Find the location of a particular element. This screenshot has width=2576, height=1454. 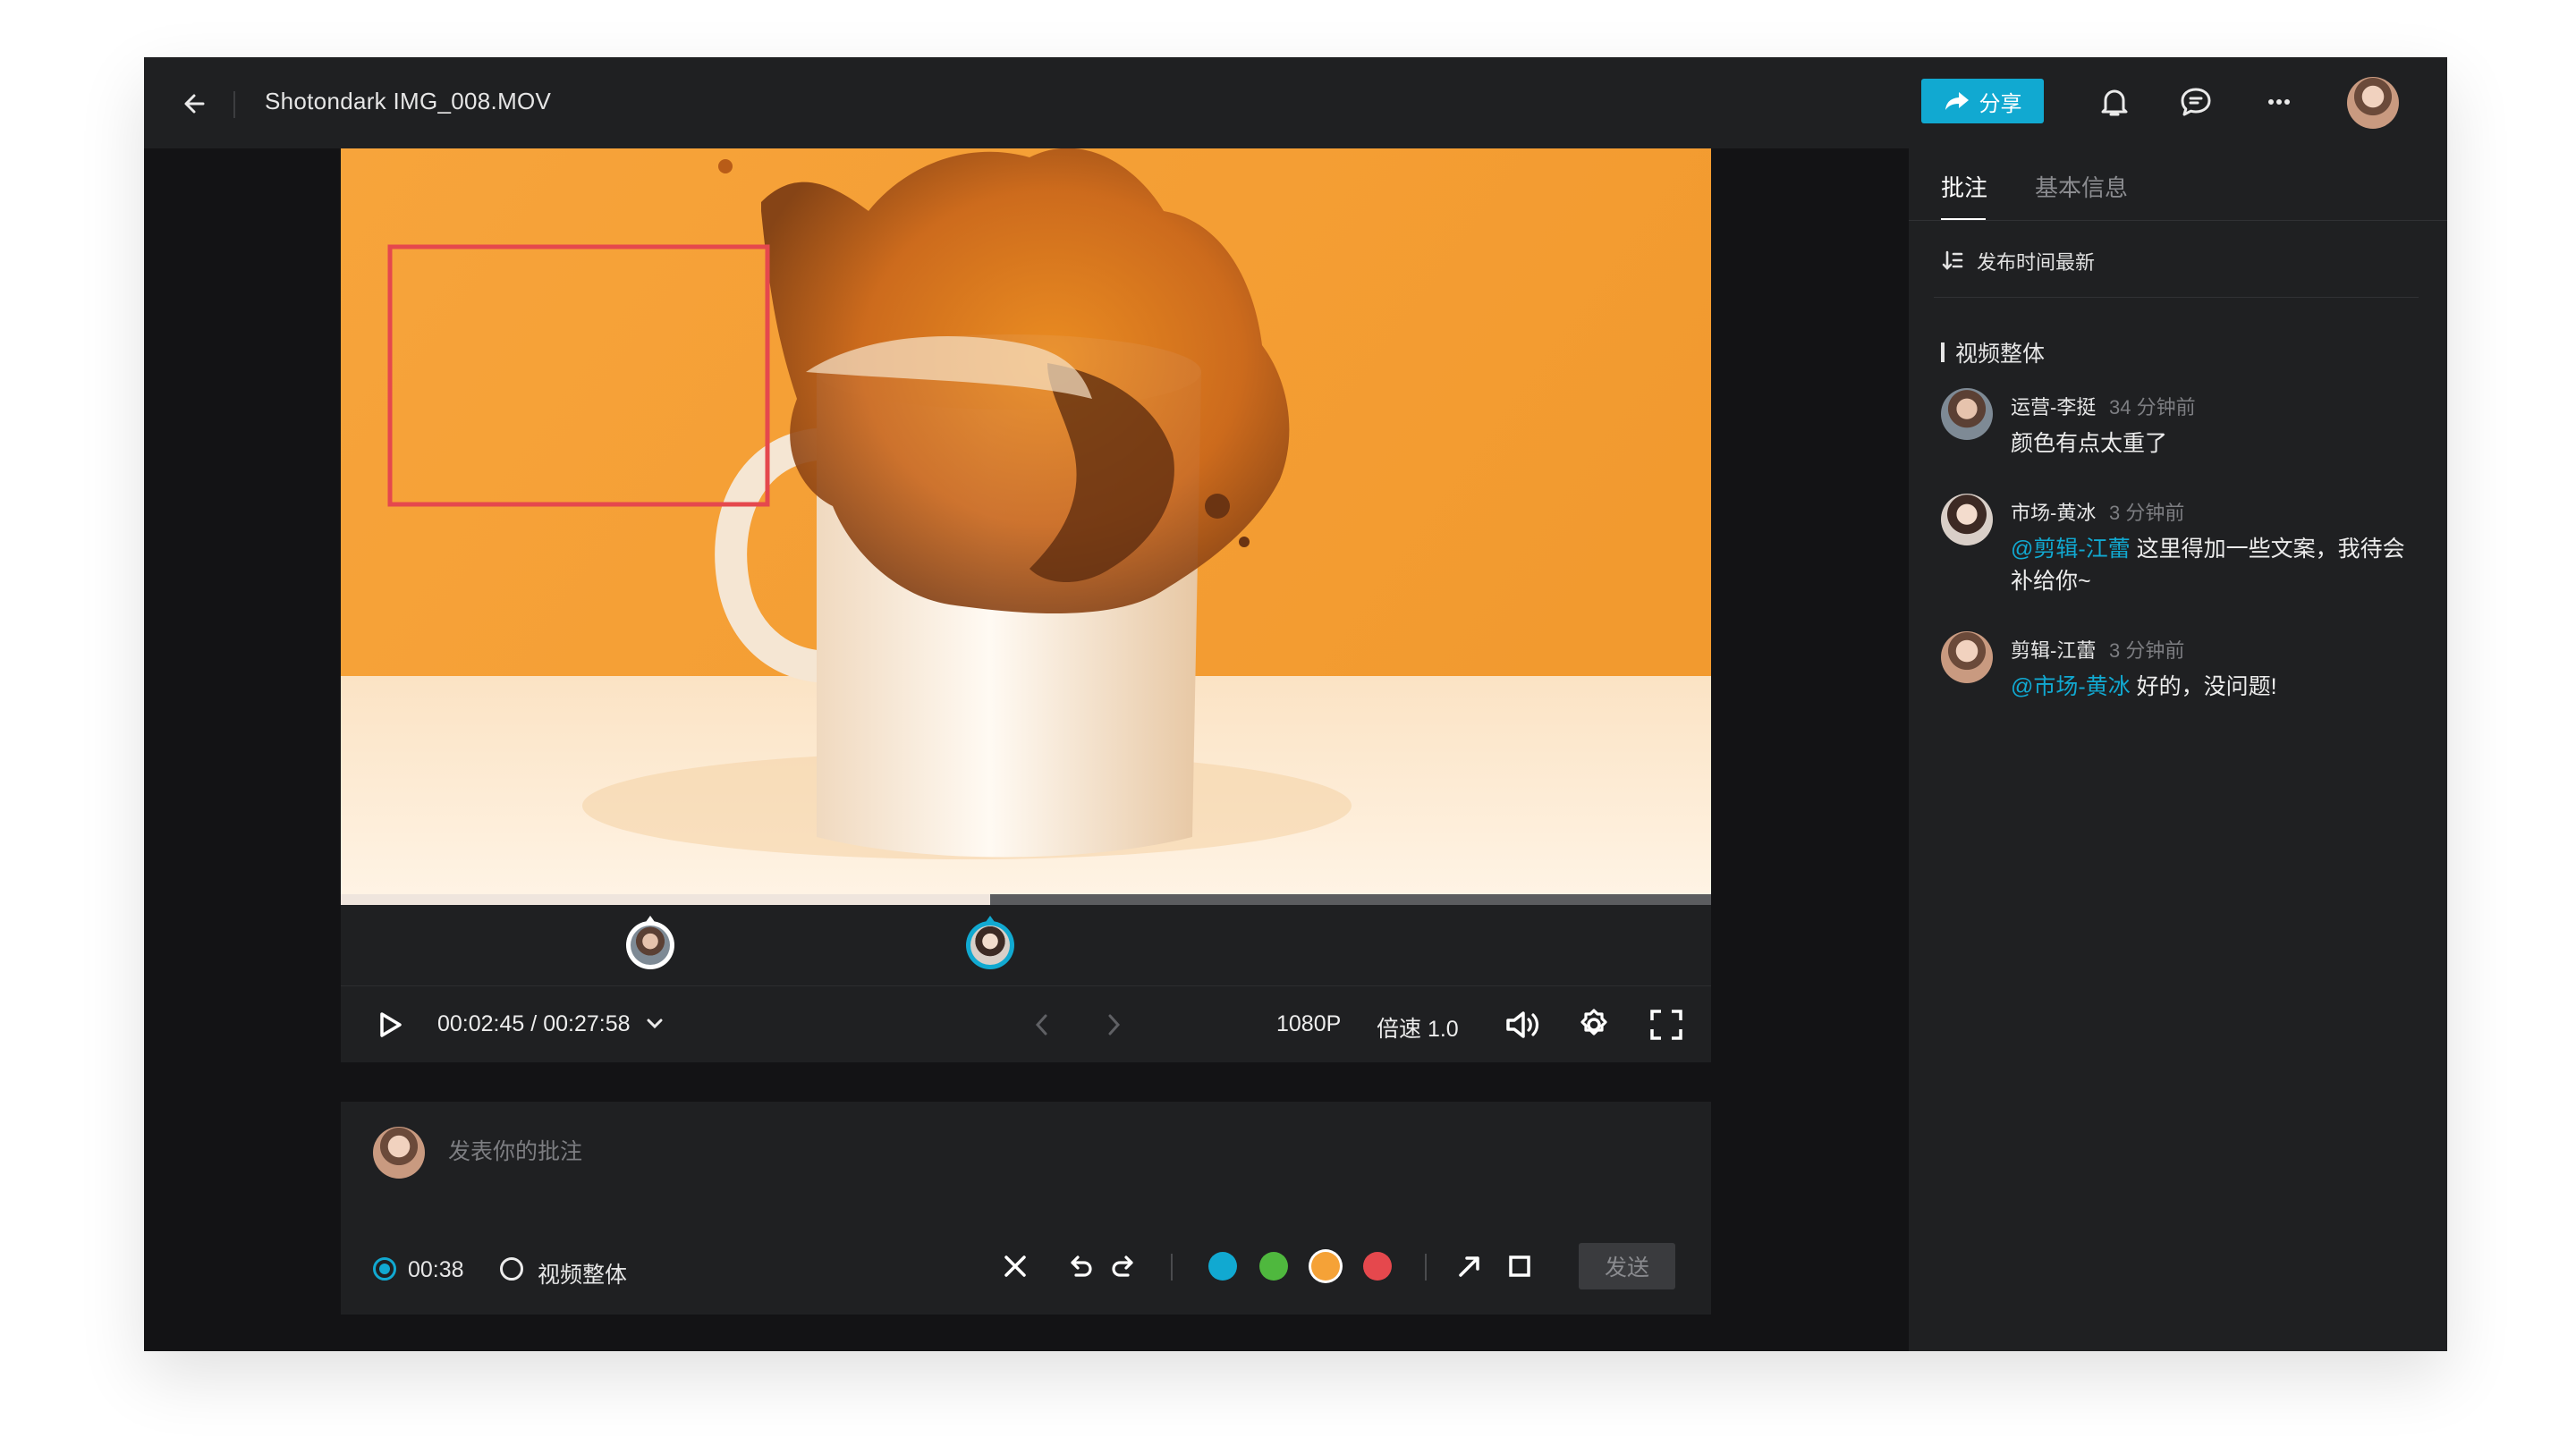

file-title: Shotondark IMG_008.MOV is located at coordinates (408, 101).